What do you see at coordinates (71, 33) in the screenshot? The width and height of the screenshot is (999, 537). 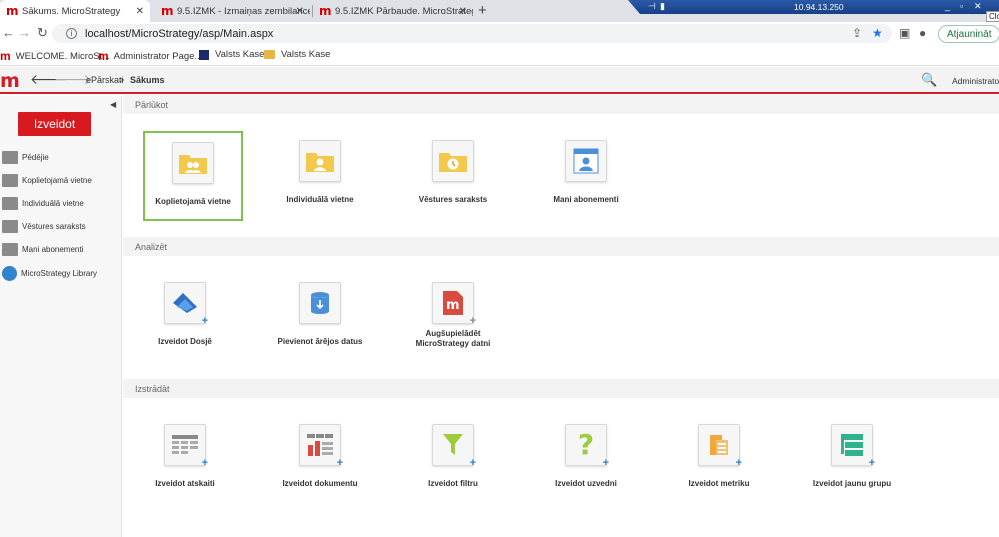 I see `info-icon: i` at bounding box center [71, 33].